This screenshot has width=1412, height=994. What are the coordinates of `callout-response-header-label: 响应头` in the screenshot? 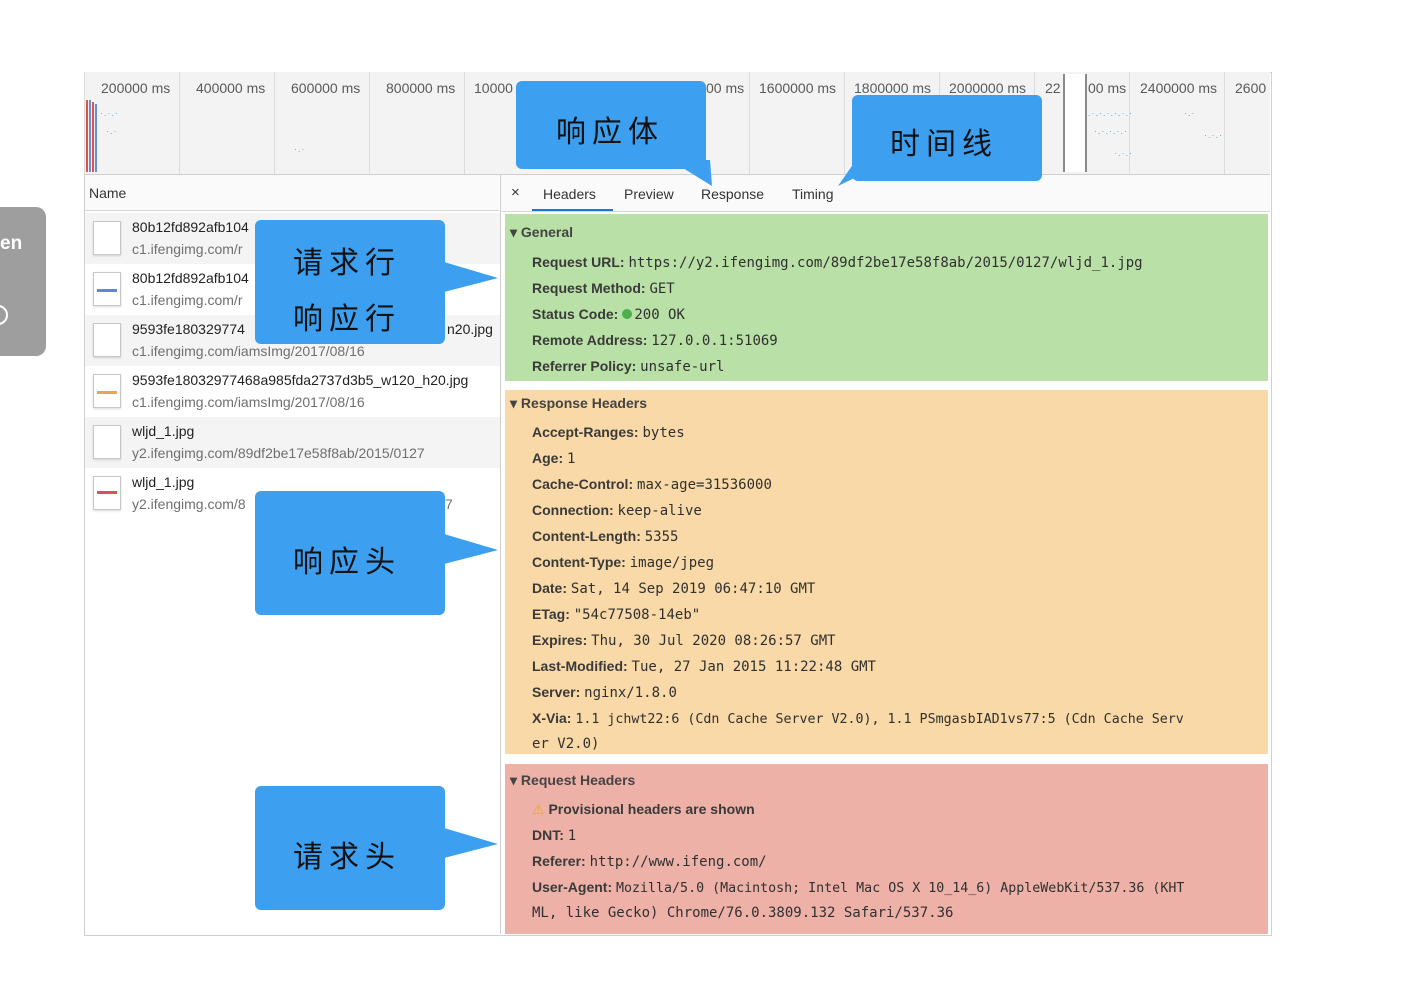 It's located at (347, 562).